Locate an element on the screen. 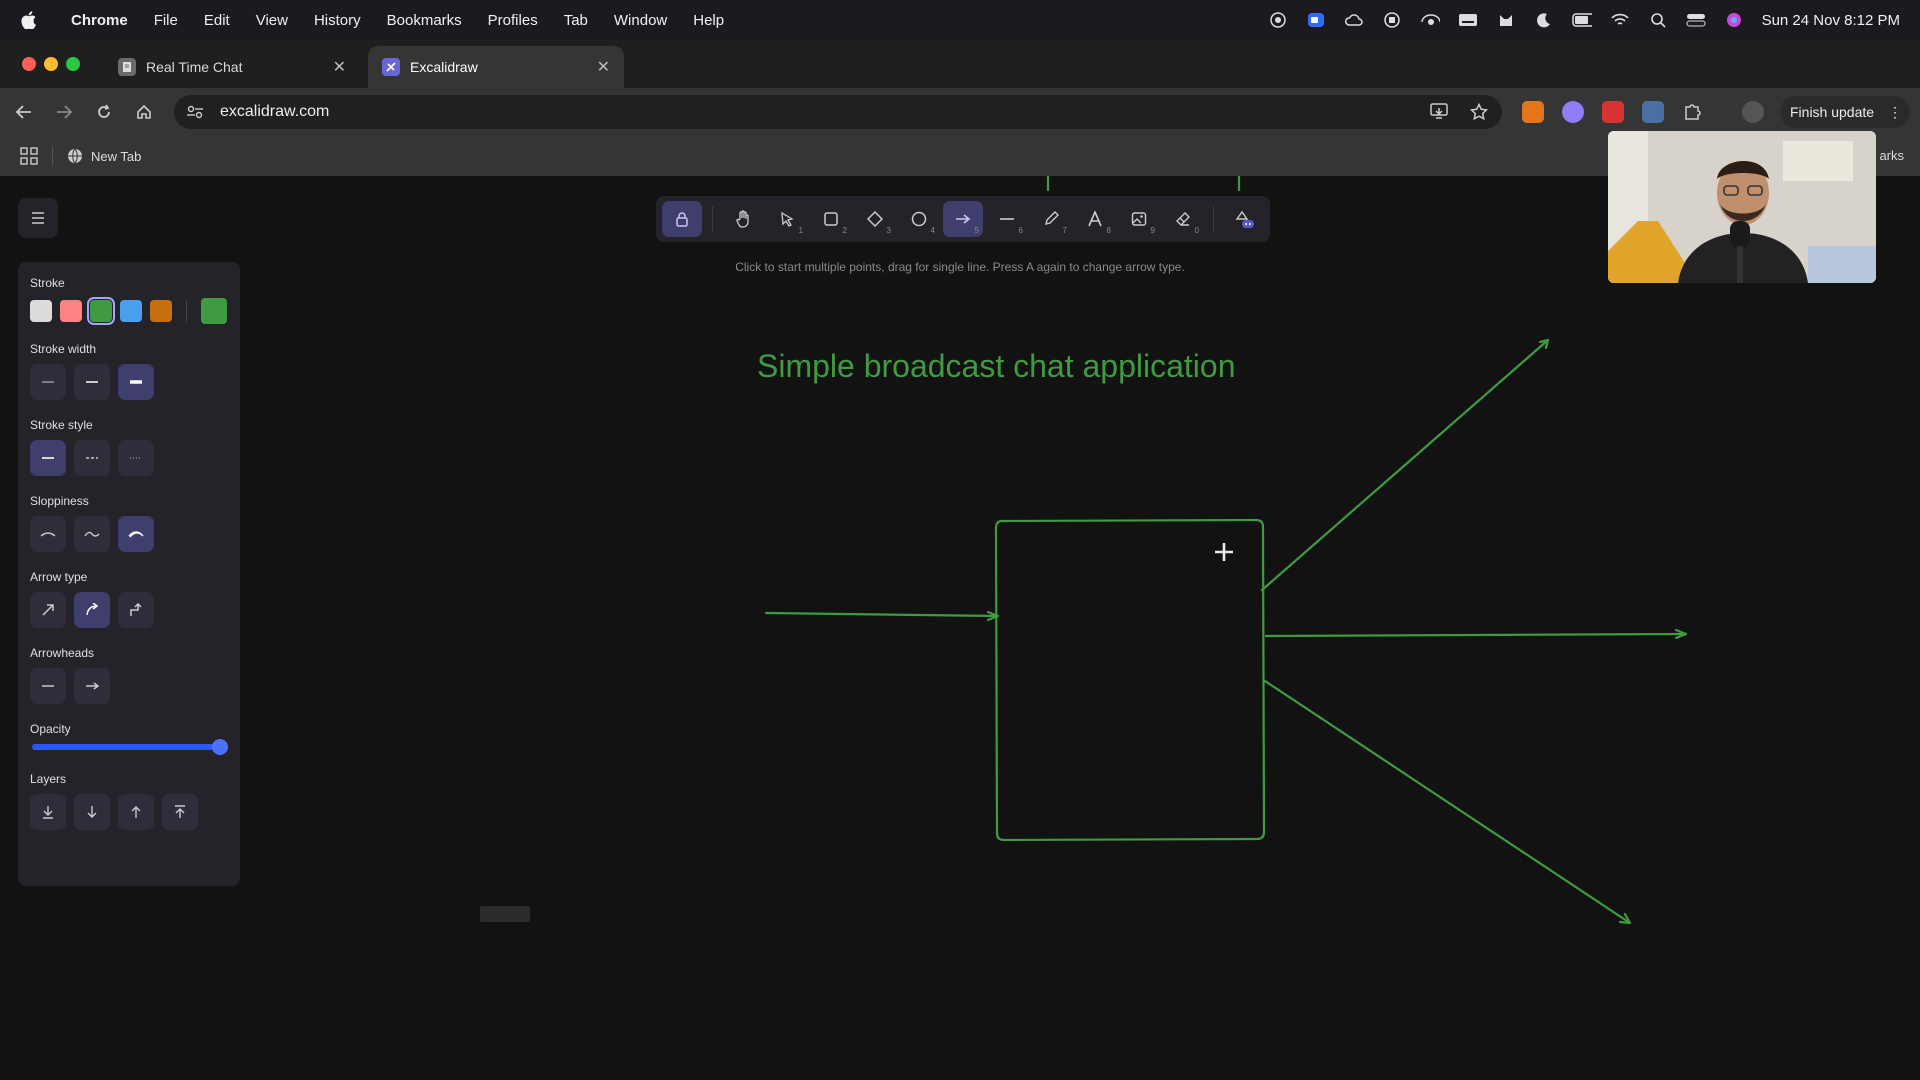  arrow-type-curved is located at coordinates (92, 610).